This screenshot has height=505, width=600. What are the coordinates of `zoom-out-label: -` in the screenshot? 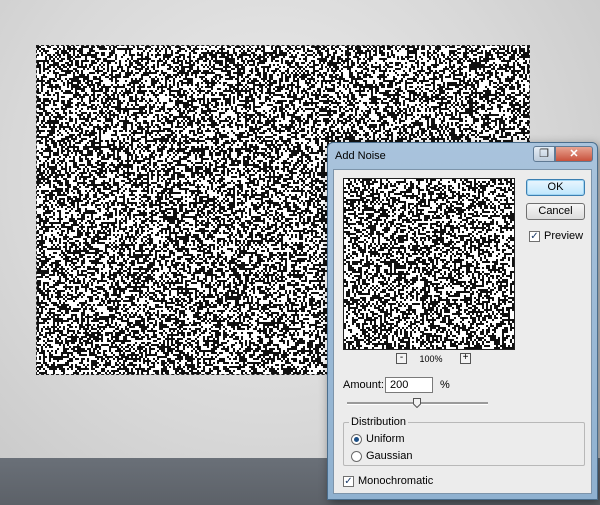 It's located at (401, 357).